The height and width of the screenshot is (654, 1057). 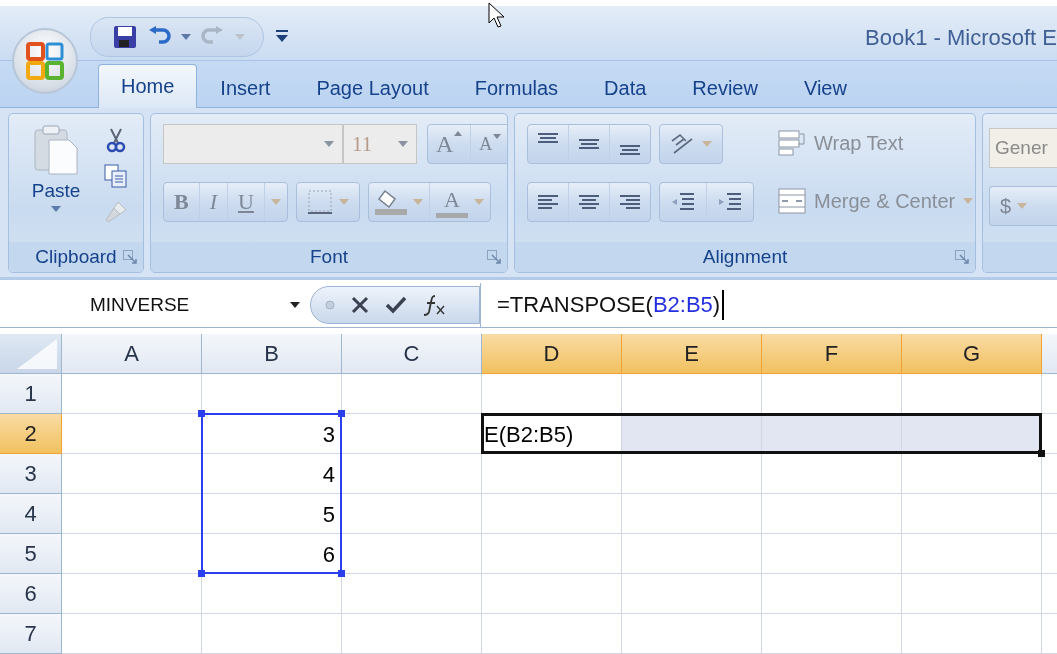 I want to click on row-header: 3, so click(x=31, y=474).